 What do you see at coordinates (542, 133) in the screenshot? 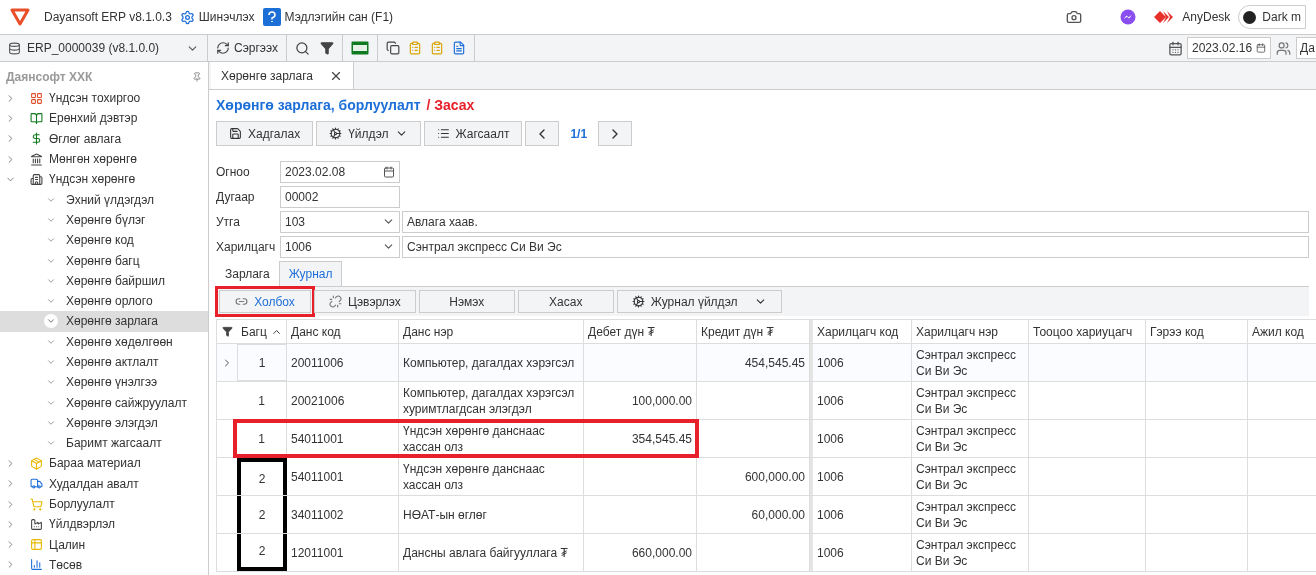
I see `previous-button` at bounding box center [542, 133].